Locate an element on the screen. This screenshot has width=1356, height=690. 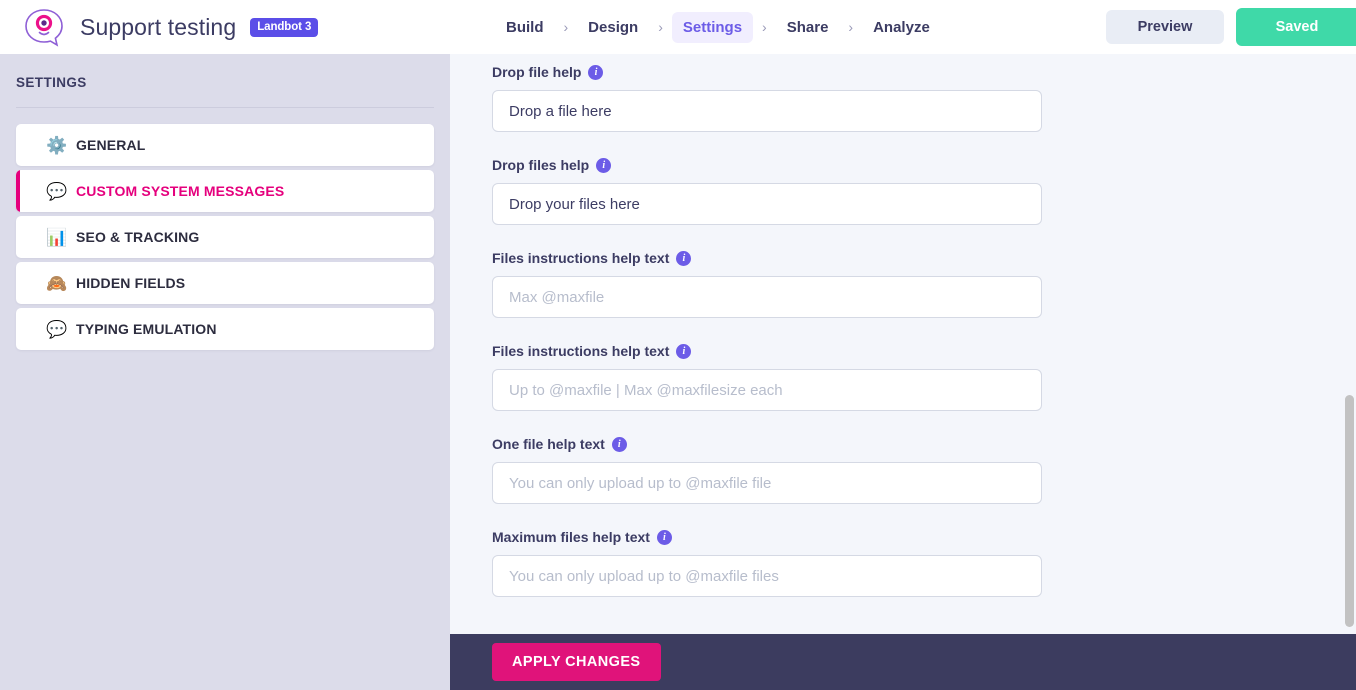
apply-changes-button: APPLY CHANGES is located at coordinates (576, 662).